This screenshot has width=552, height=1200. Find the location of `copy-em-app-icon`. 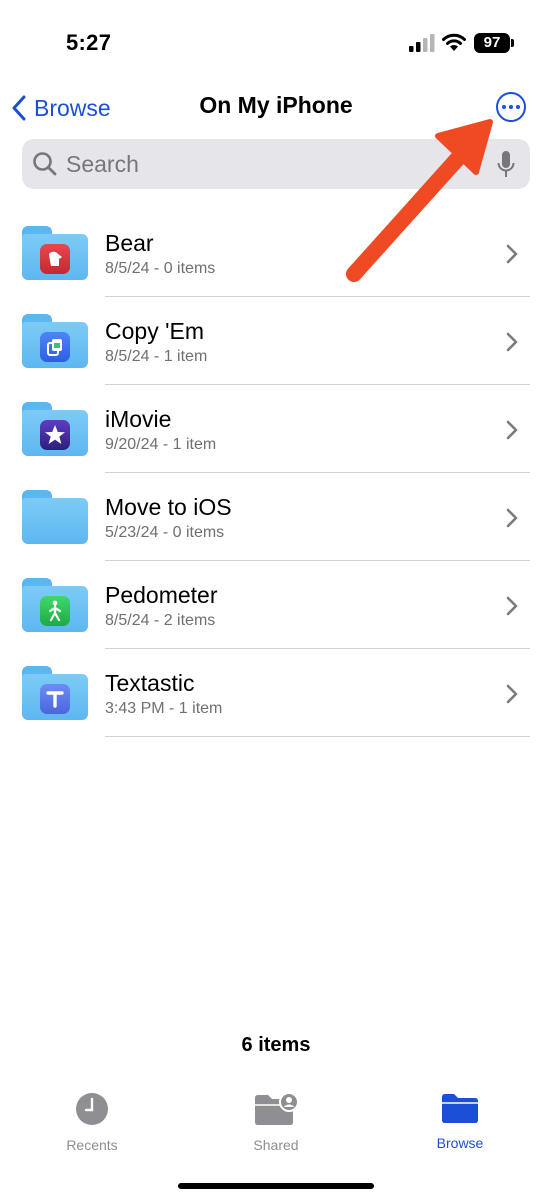

copy-em-app-icon is located at coordinates (55, 341).